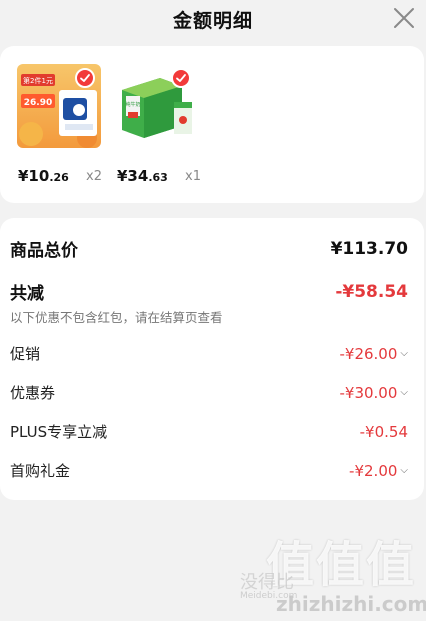 Image resolution: width=426 pixels, height=621 pixels. What do you see at coordinates (209, 470) in the screenshot?
I see `first-purchase-gift-row: 首购礼金 -¥2.00 ⌵` at bounding box center [209, 470].